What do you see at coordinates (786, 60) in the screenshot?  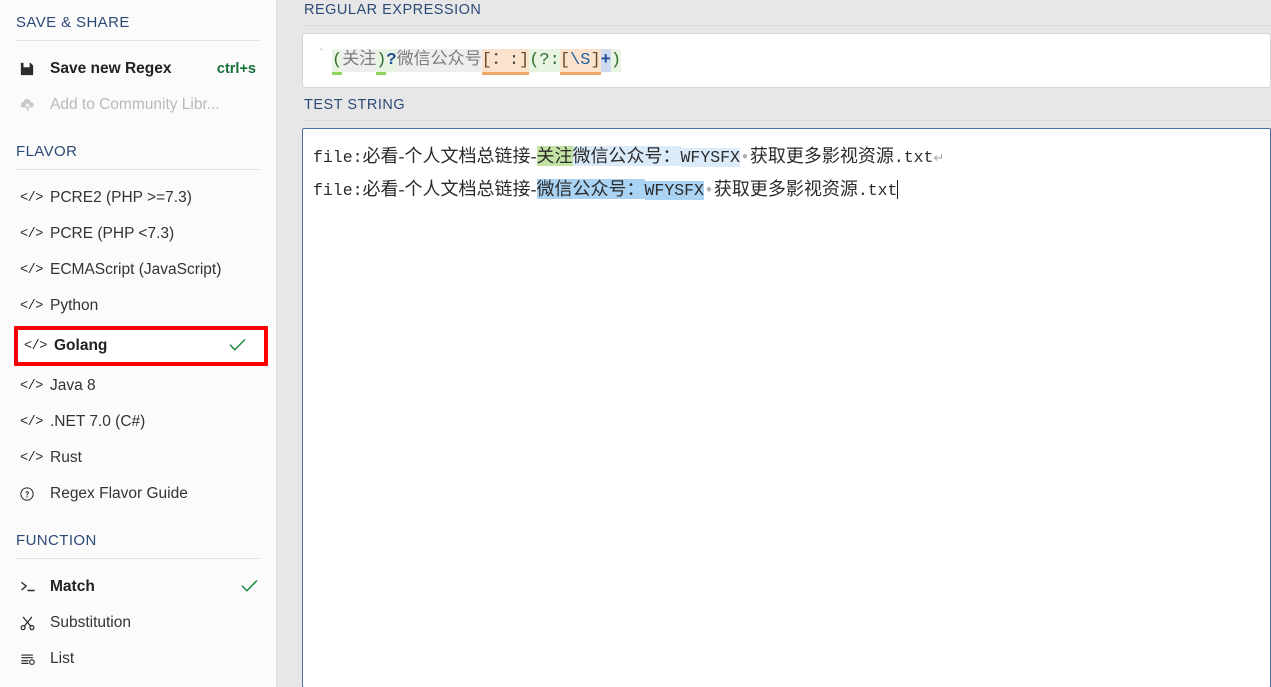 I see `regex-input: ` (关注)?微信公众号[：:](?:[\S]+)` at bounding box center [786, 60].